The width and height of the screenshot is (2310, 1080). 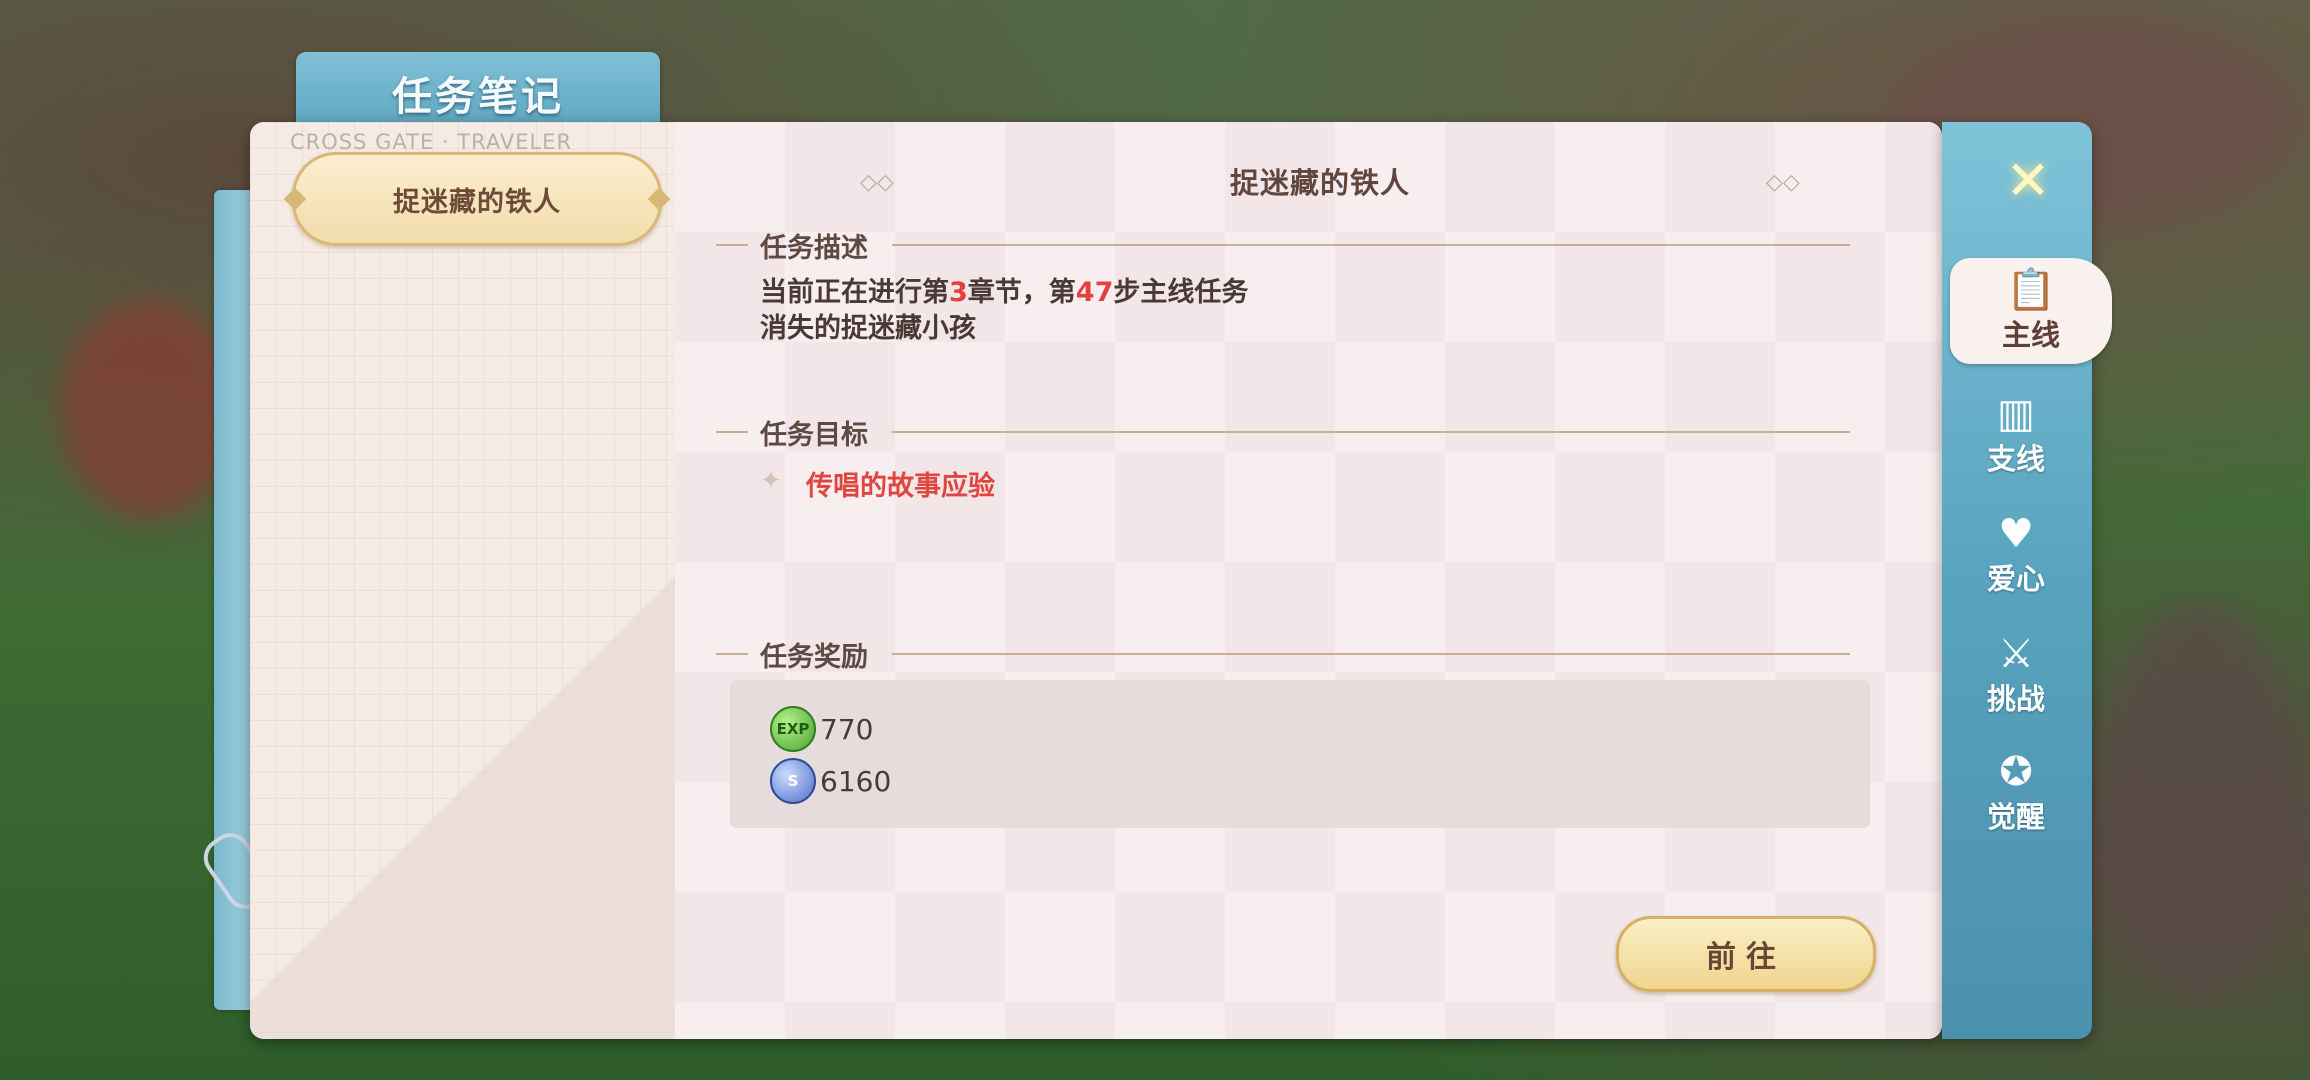 I want to click on tab-love: ♥ 爱心, so click(x=2016, y=555).